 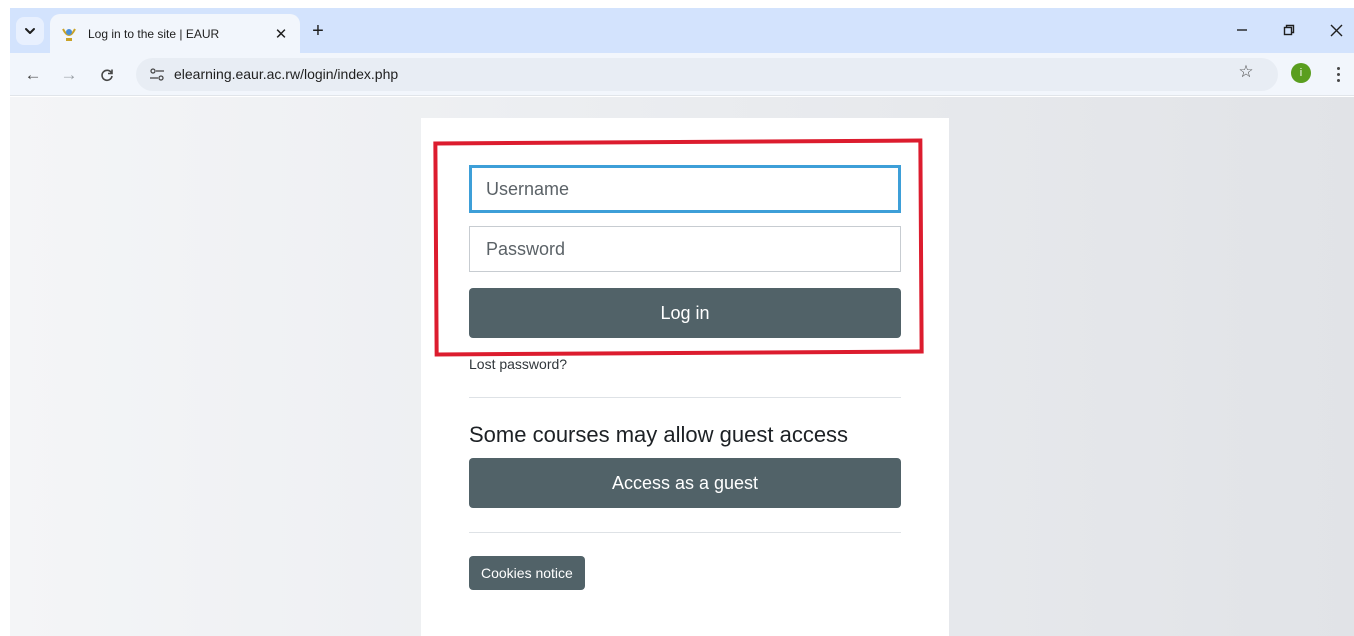 What do you see at coordinates (527, 573) in the screenshot?
I see `cookies-notice-button: Cookies notice` at bounding box center [527, 573].